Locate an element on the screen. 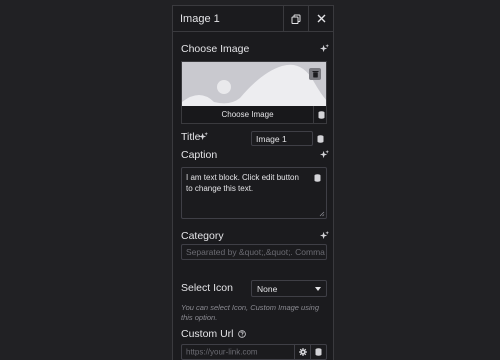 This screenshot has height=360, width=500. title-input: Image 1 is located at coordinates (282, 138).